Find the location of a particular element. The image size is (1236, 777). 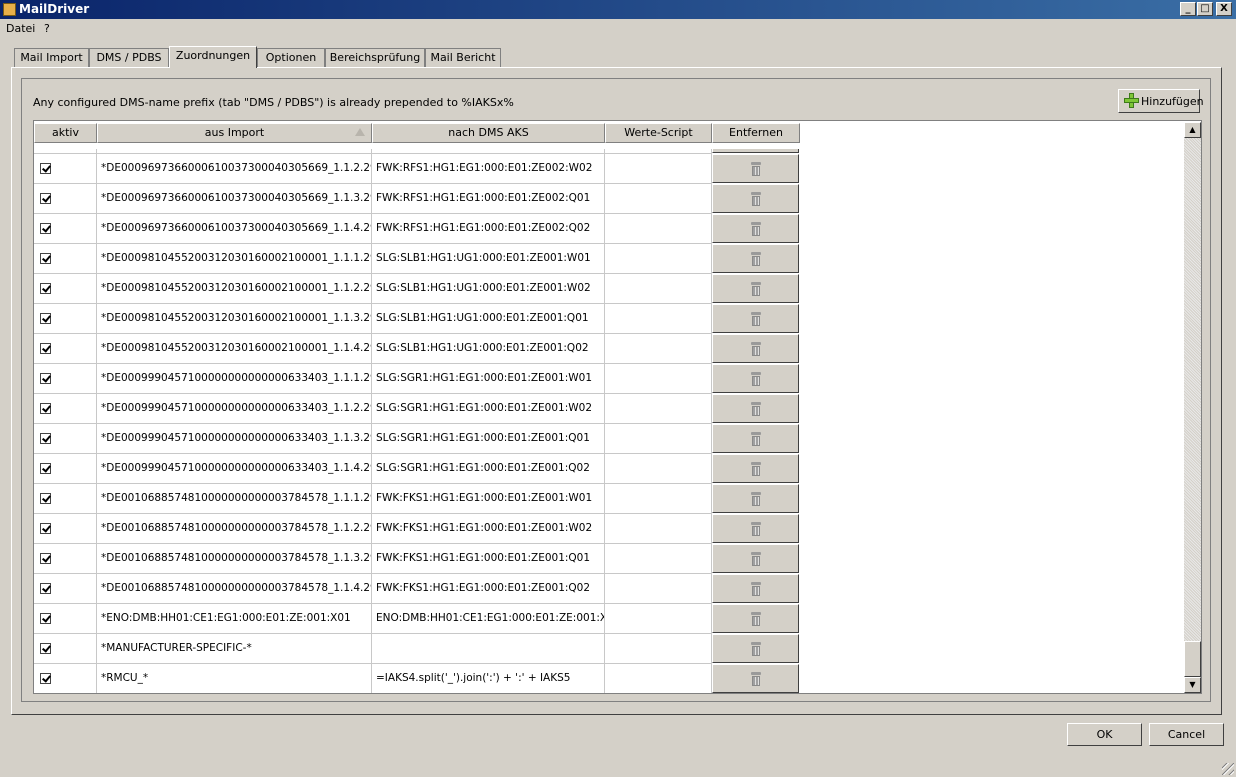

scroll-down-arrow-icon: ▼ is located at coordinates (1192, 685).